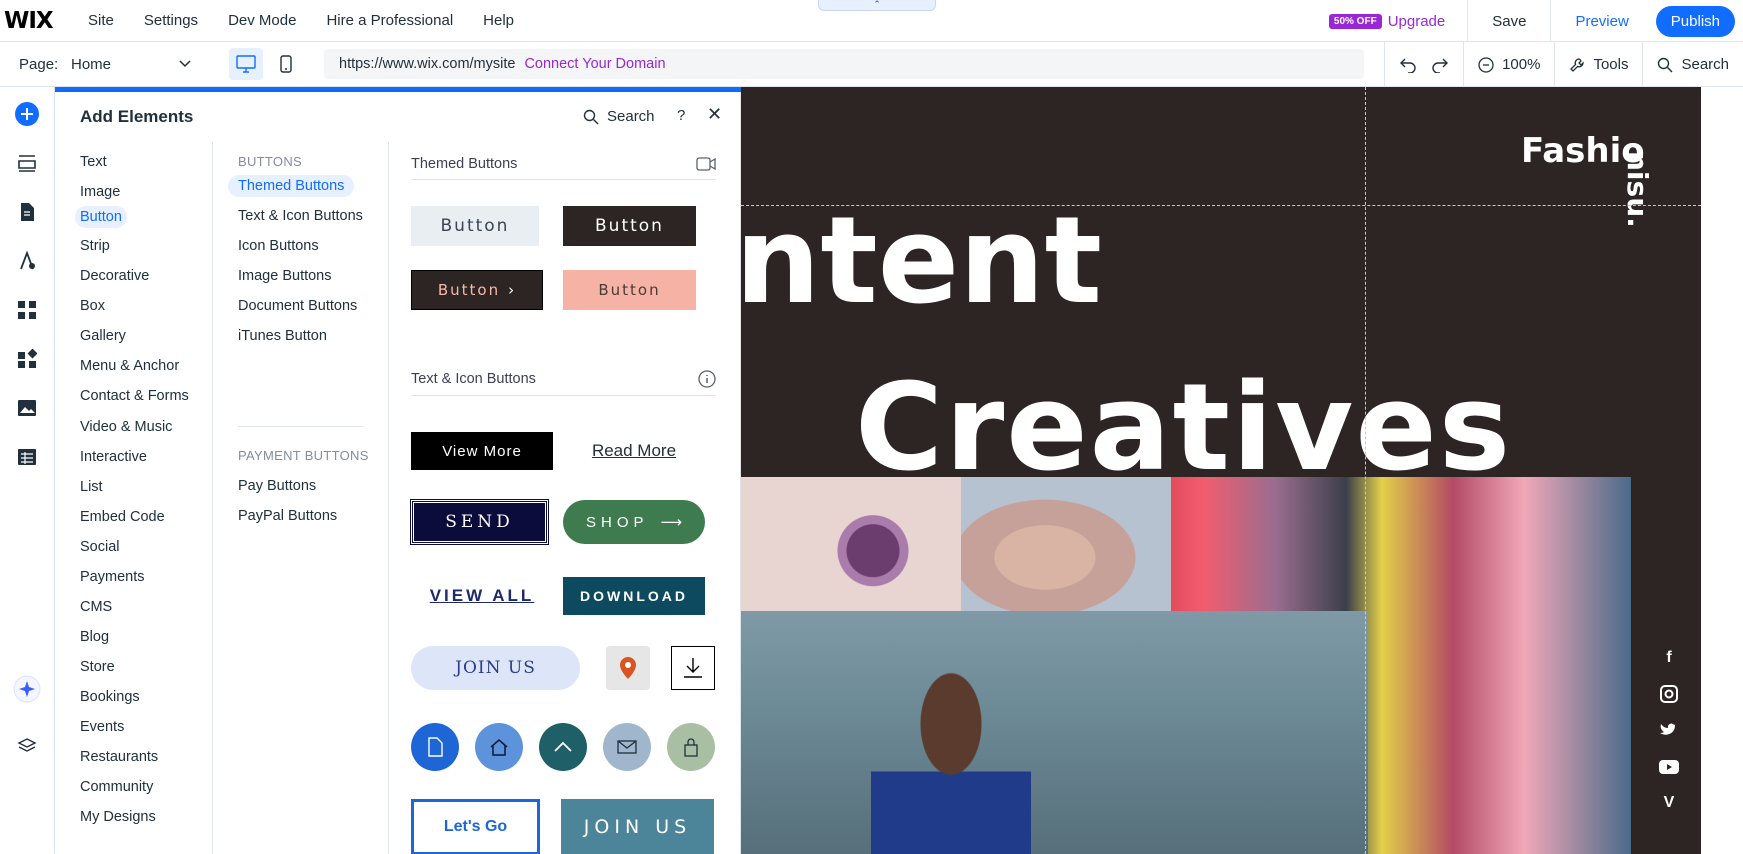 The image size is (1743, 854). What do you see at coordinates (96, 607) in the screenshot?
I see `category-cms: CMS` at bounding box center [96, 607].